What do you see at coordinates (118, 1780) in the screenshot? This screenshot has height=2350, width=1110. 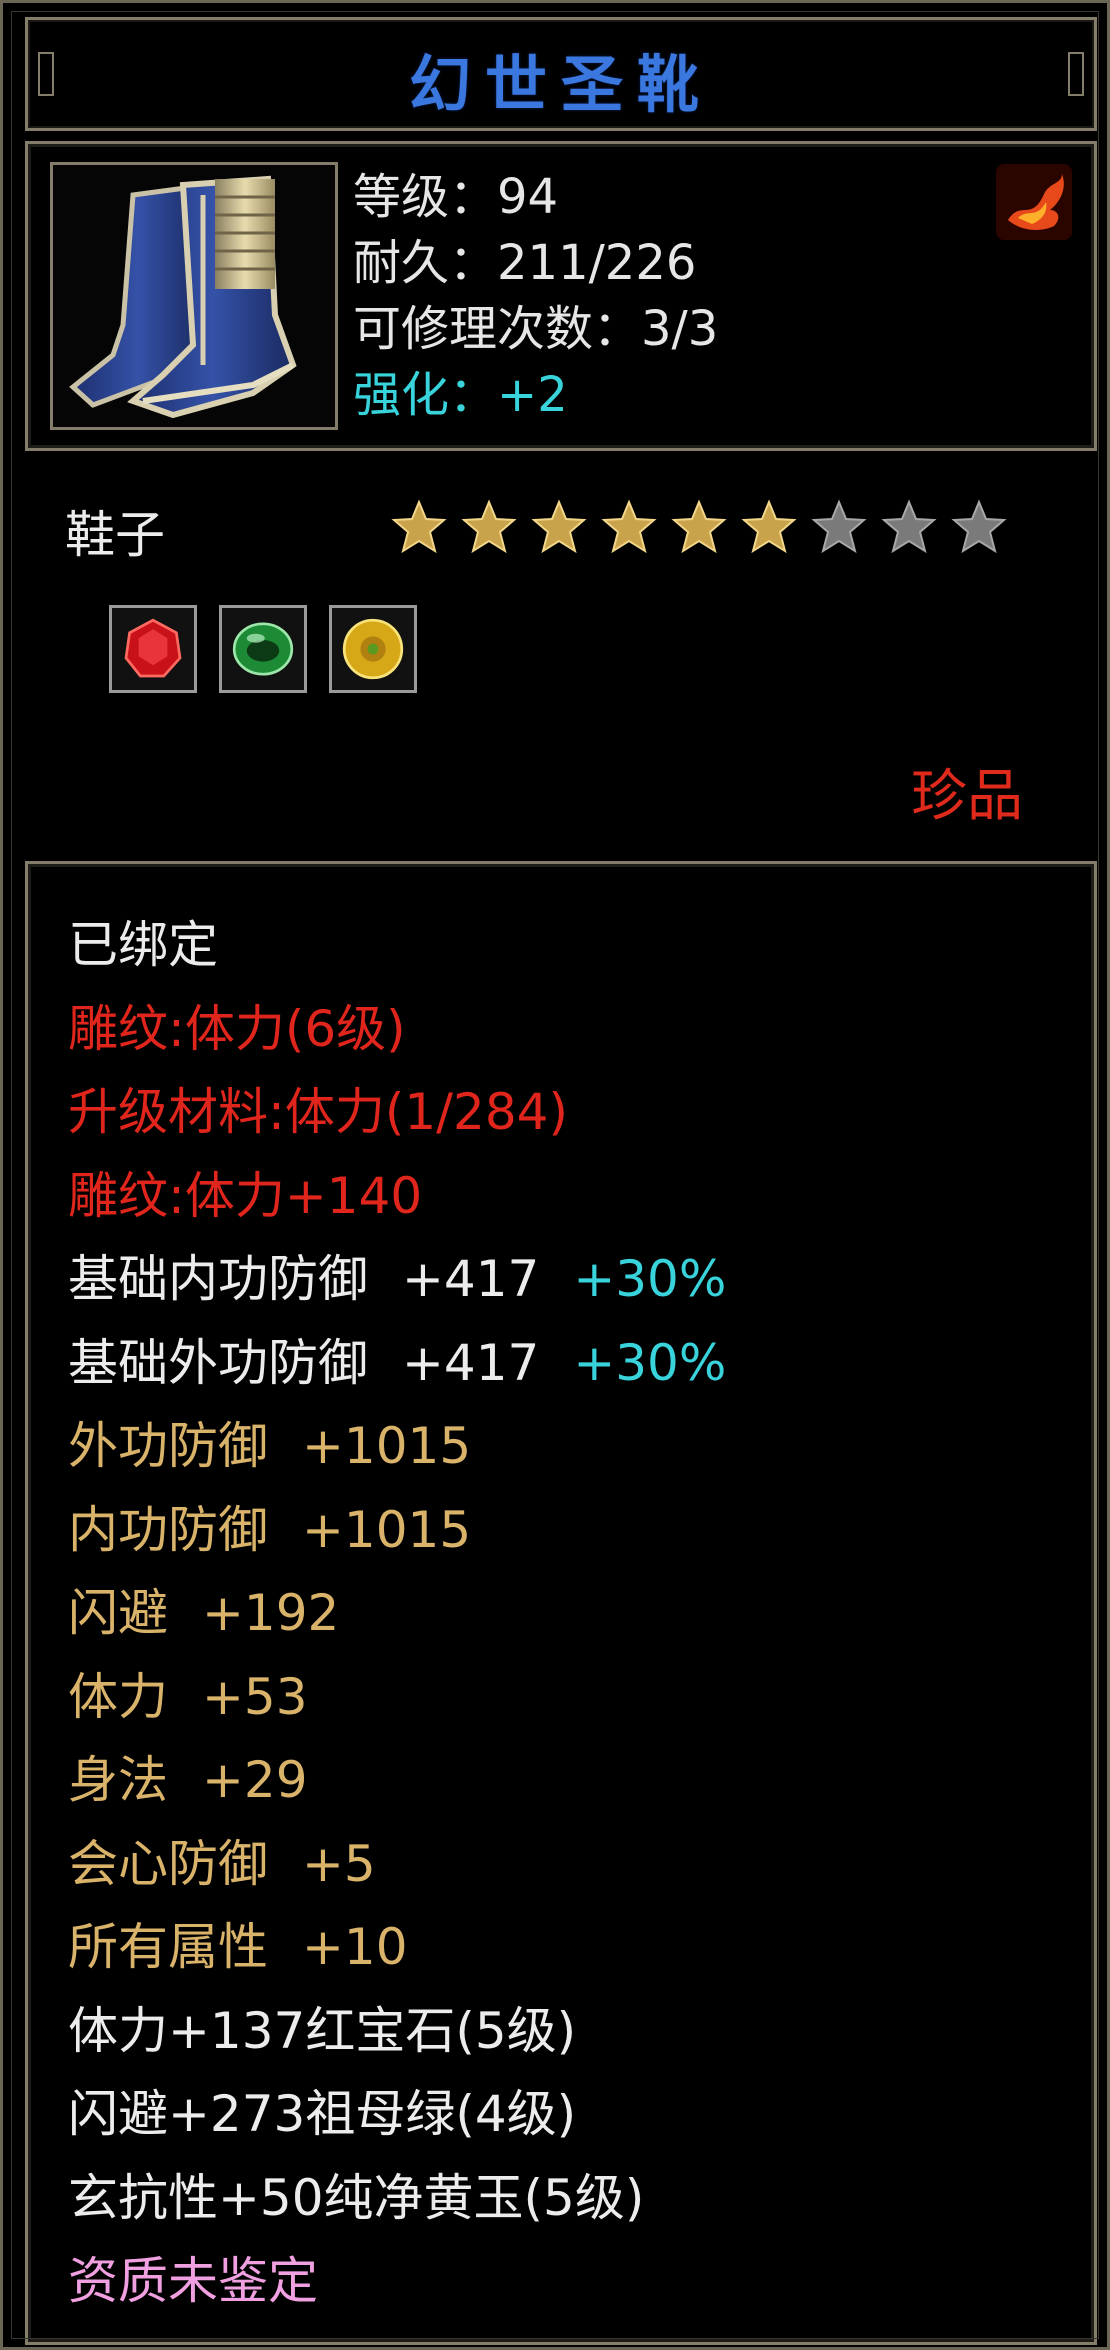 I see `property-name: 身法` at bounding box center [118, 1780].